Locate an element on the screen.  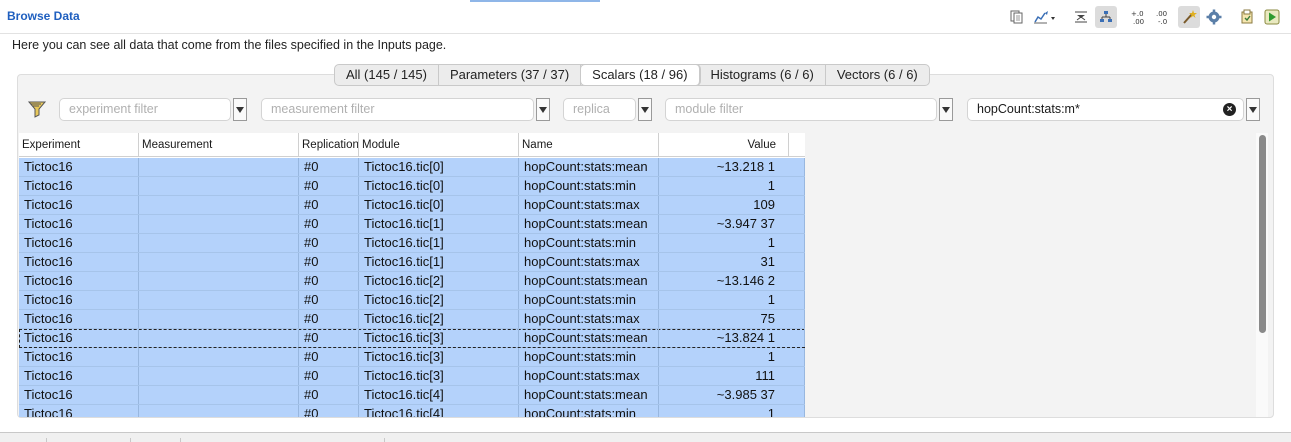
module-filter-dropdown is located at coordinates (946, 109).